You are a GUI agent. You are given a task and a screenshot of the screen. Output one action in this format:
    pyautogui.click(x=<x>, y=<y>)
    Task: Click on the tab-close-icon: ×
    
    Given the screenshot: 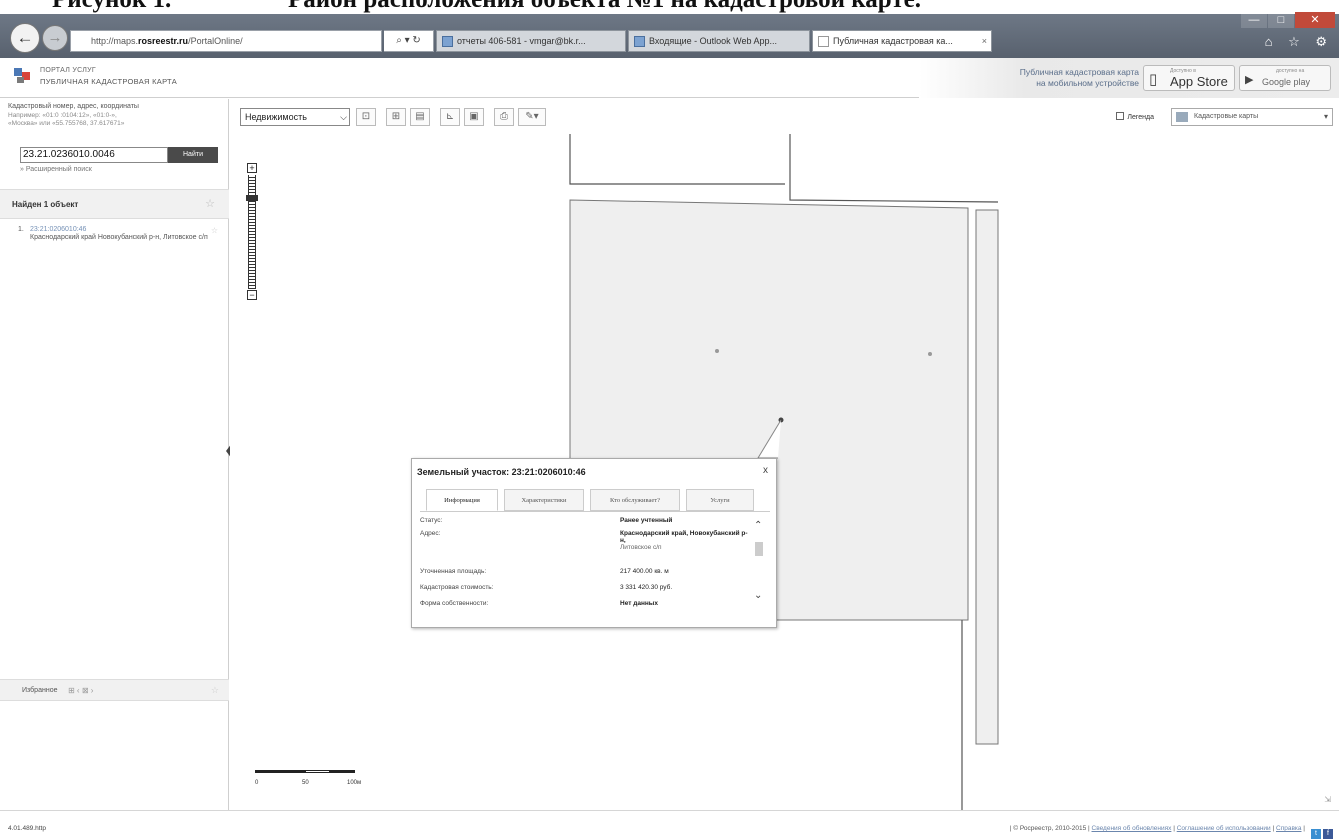 What is the action you would take?
    pyautogui.click(x=984, y=41)
    